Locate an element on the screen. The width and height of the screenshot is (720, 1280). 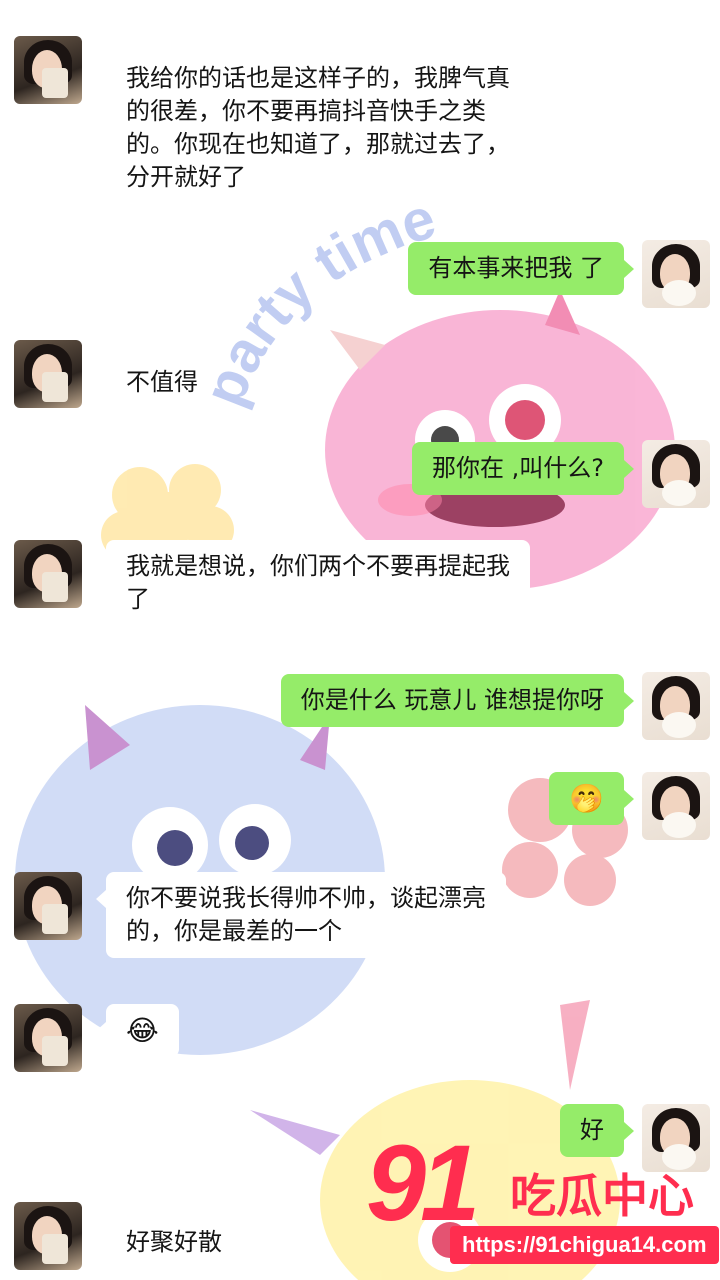
watermark-logo-text: 吃瓜中心 is located at coordinates (602, 1196).